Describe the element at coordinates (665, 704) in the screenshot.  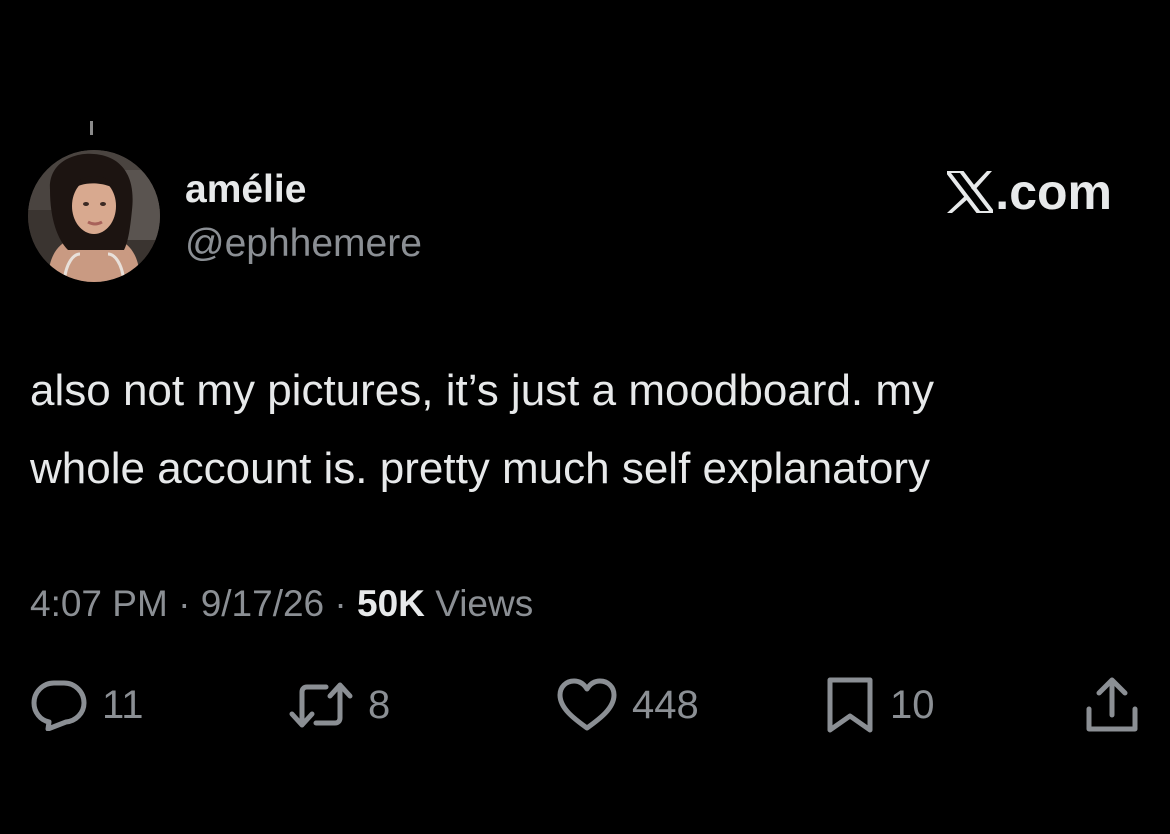
I see `like-count: 448` at that location.